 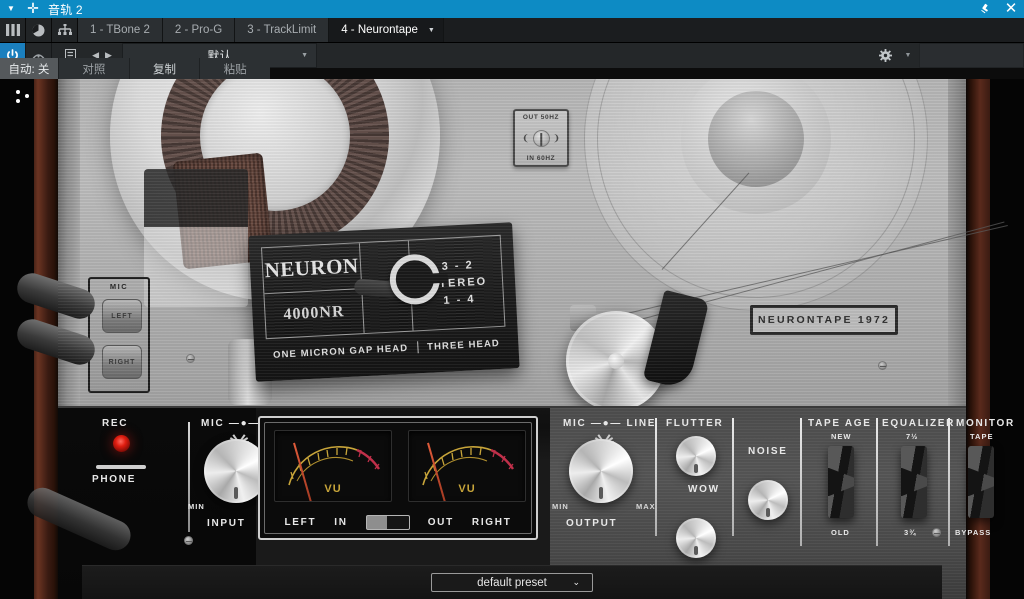 What do you see at coordinates (213, 423) in the screenshot?
I see `input-source-mic: MIC` at bounding box center [213, 423].